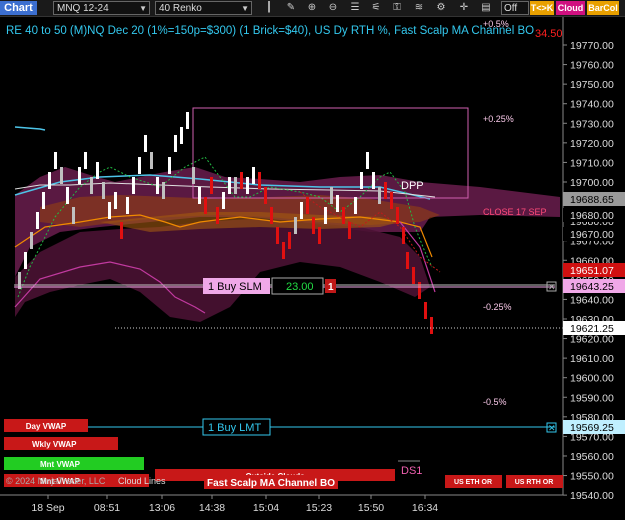  I want to click on y-tick-label: 19760.00, so click(592, 66).